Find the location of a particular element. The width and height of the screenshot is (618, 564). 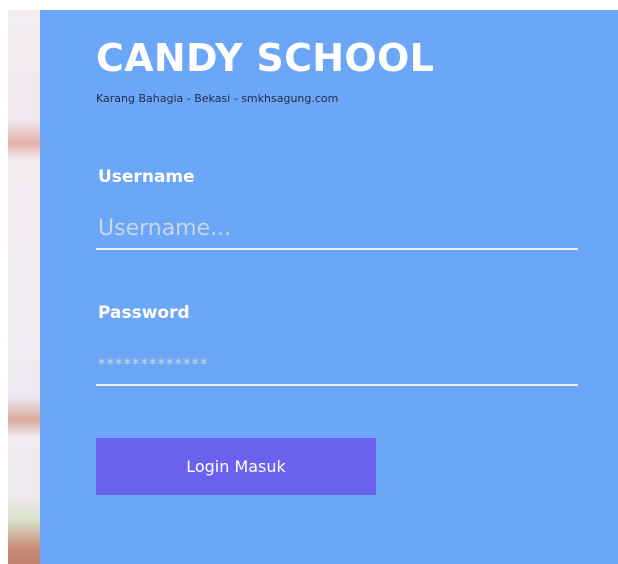

username-label: Username is located at coordinates (146, 177).